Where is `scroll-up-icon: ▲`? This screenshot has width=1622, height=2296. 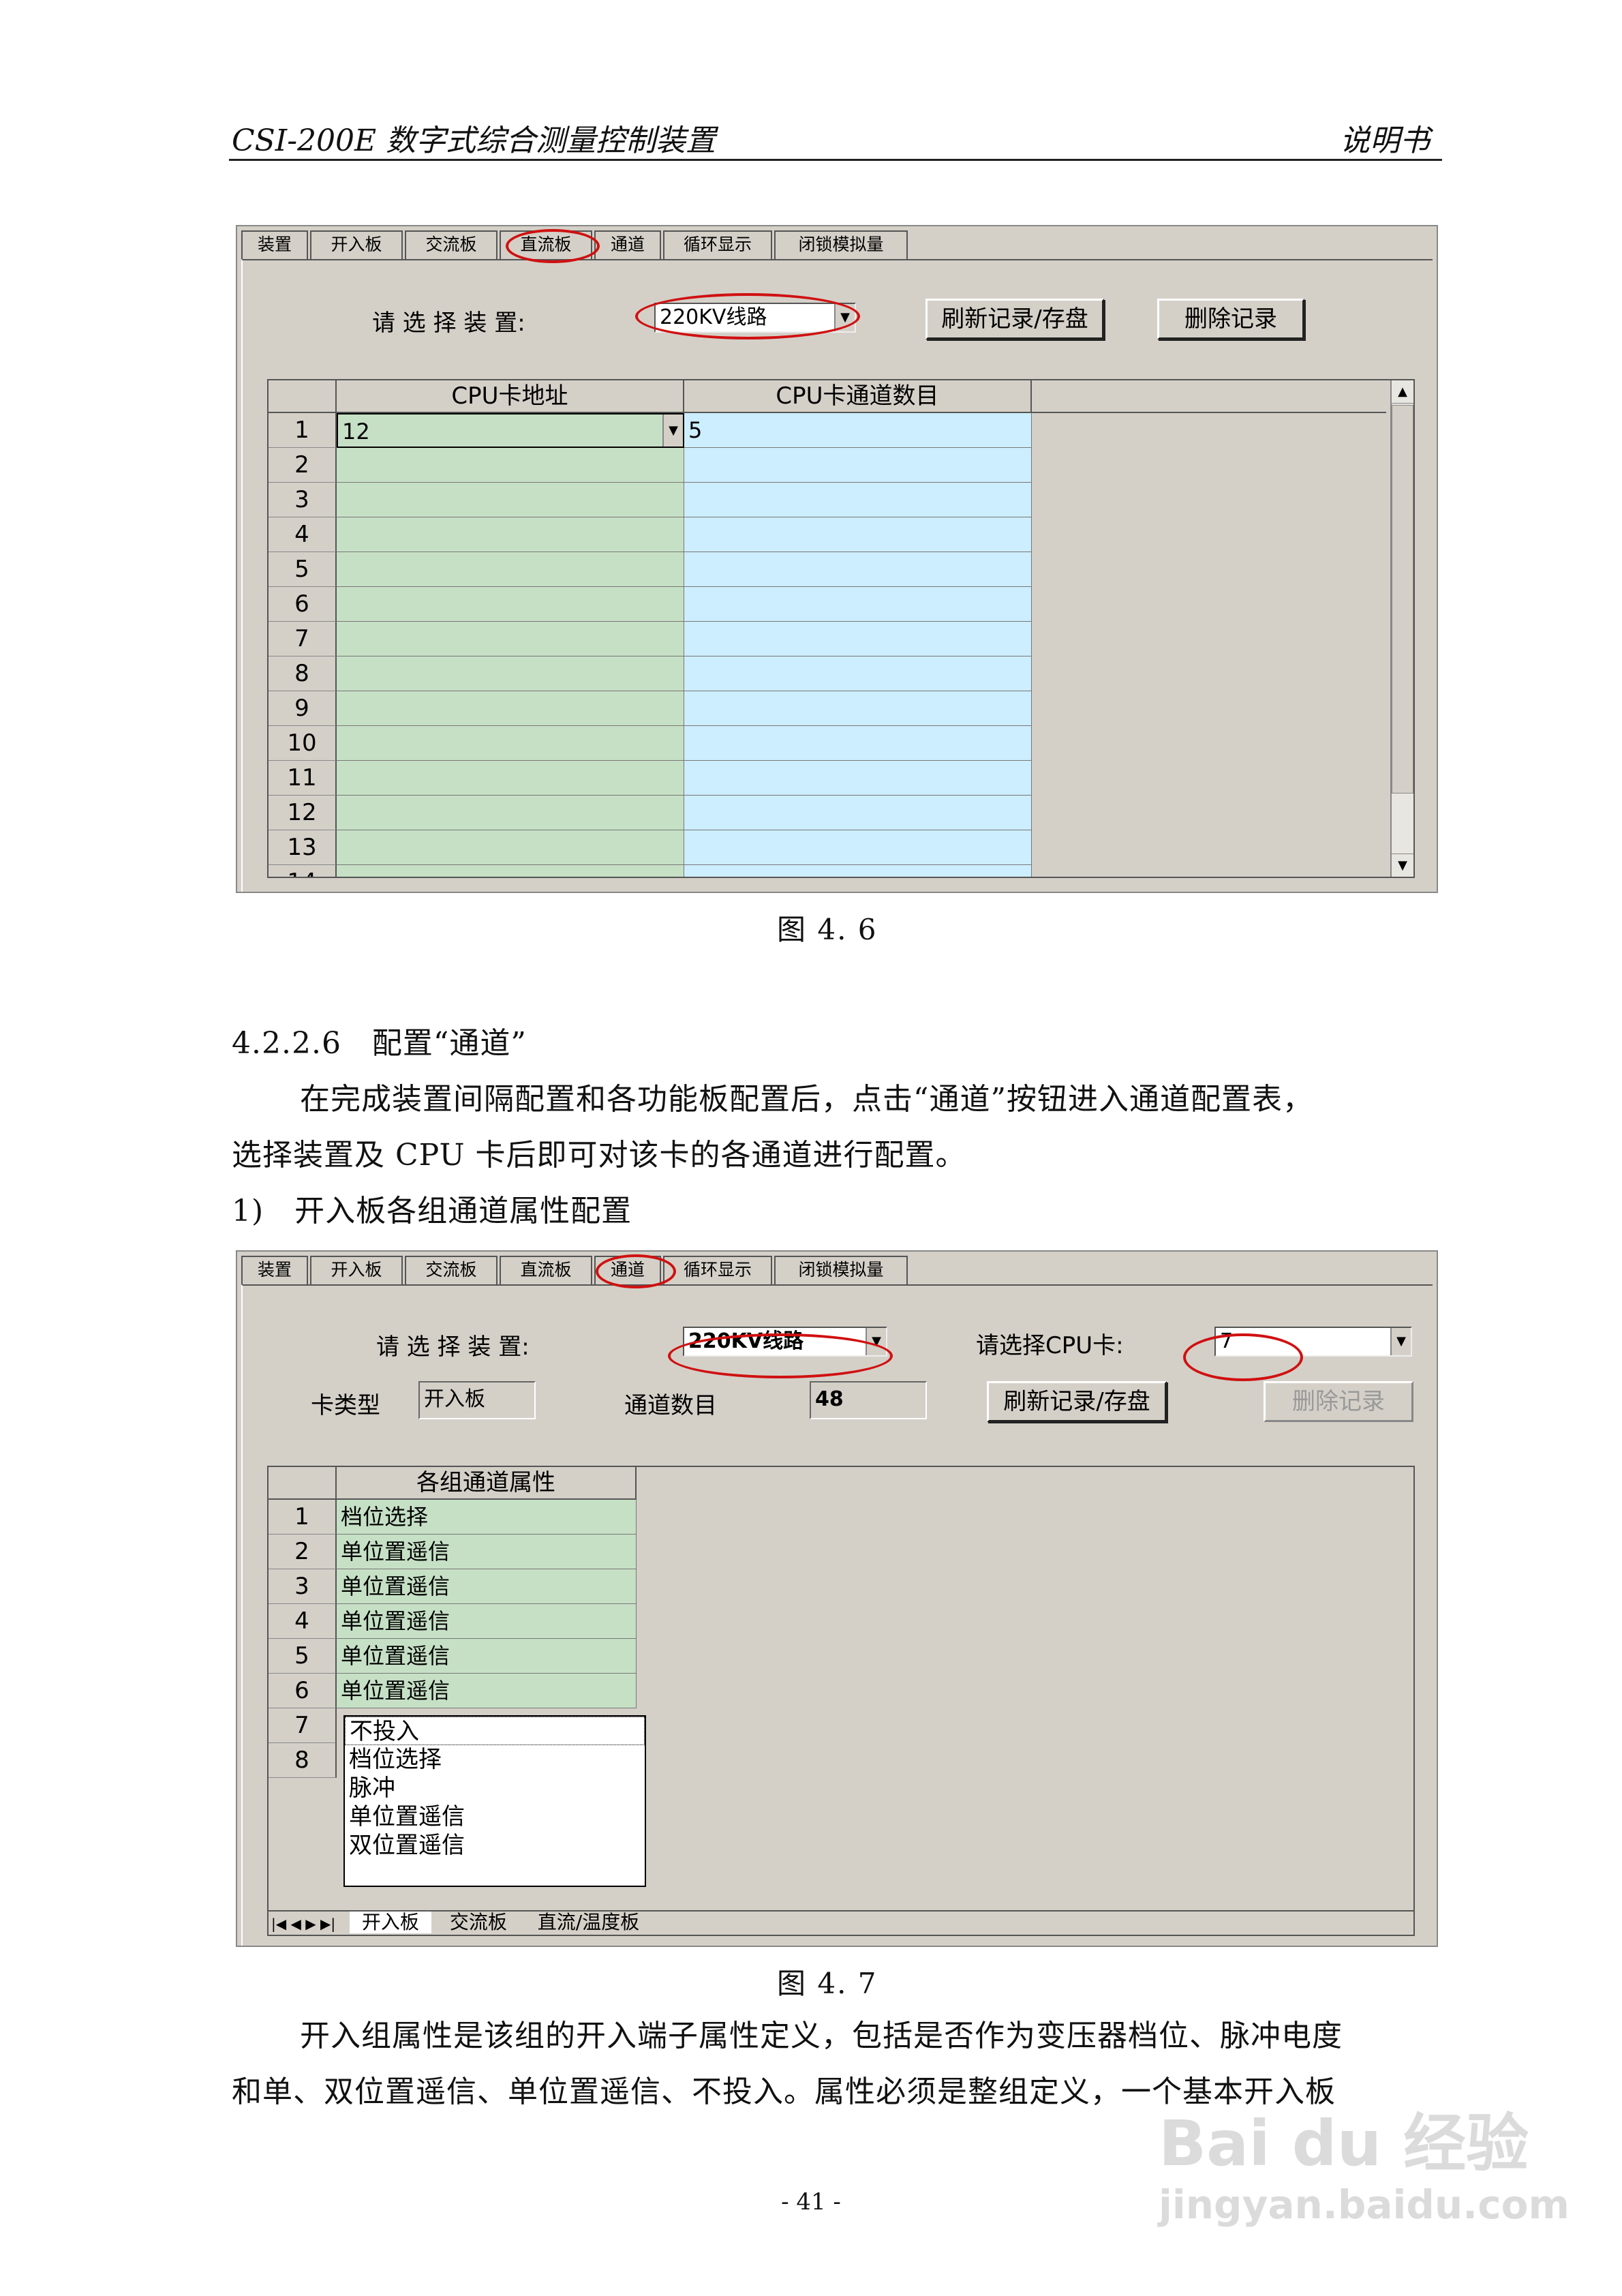 scroll-up-icon: ▲ is located at coordinates (1402, 392).